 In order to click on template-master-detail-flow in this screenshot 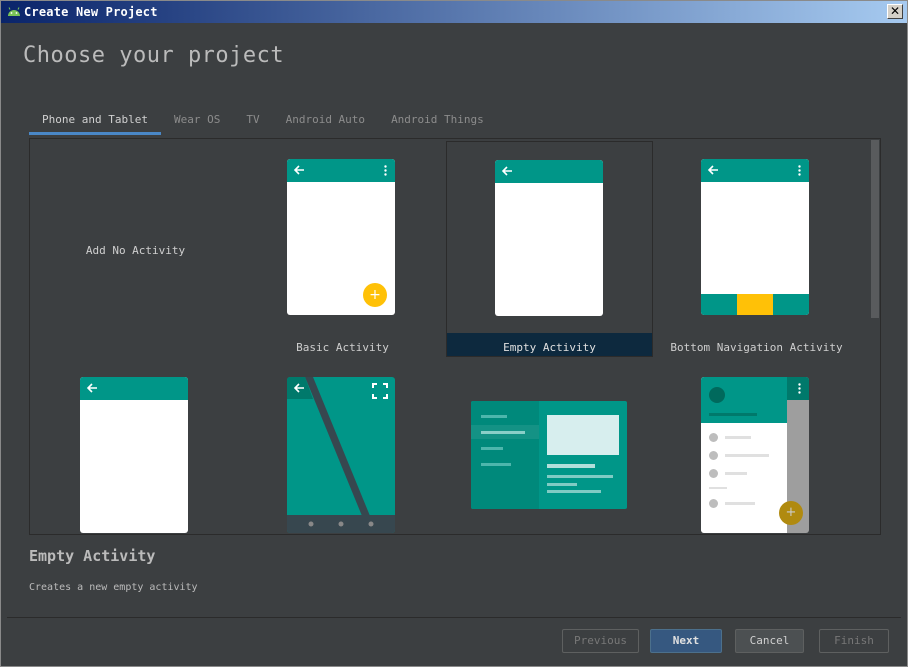, I will do `click(549, 446)`.